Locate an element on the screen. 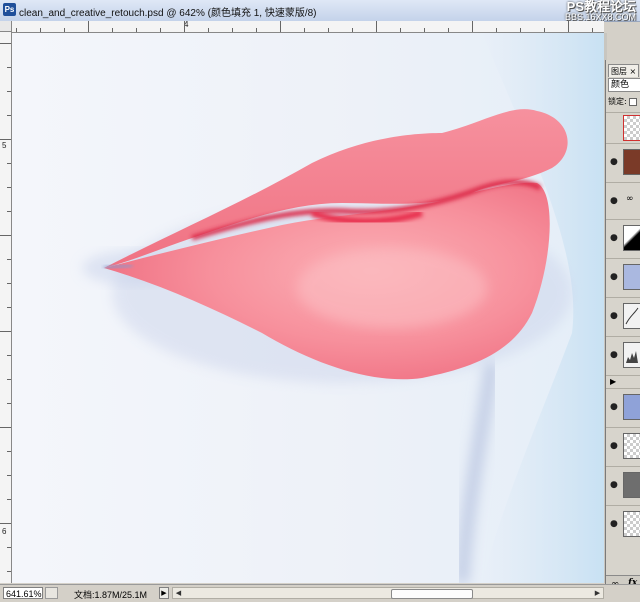  site-watermark: PS教程论坛 BBS.16XX8.COM is located at coordinates (582, 11).